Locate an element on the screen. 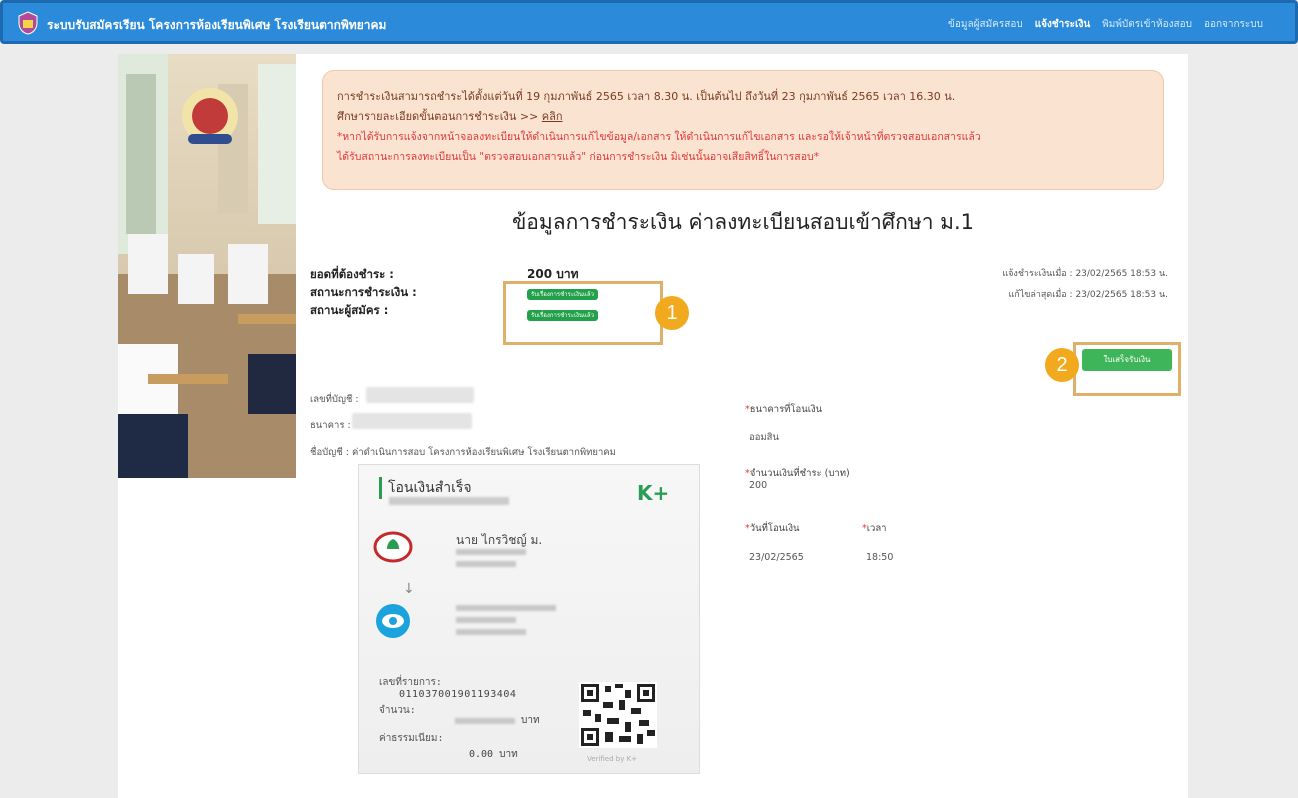  updated-at: แก้ไขล่าสุดเมื่อ : 23/02/2565 18:53 น. is located at coordinates (1088, 295).